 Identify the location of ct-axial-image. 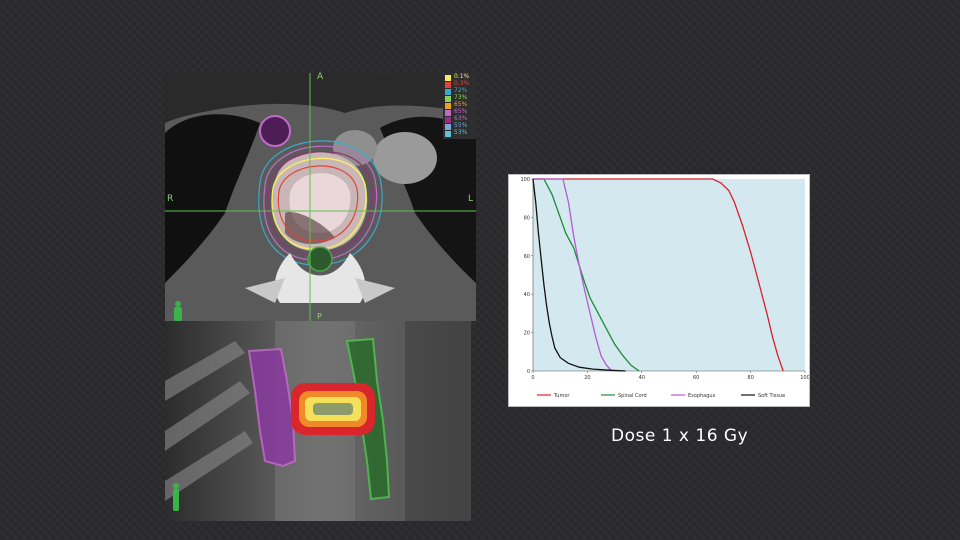
(320, 197).